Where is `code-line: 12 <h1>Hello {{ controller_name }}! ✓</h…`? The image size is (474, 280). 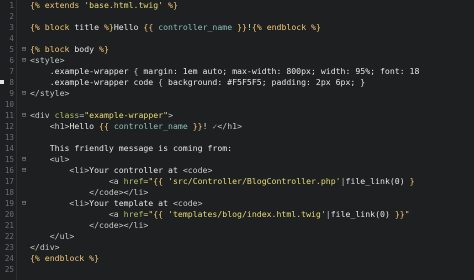
code-line: 12 <h1>Hello {{ controller_name }}! ✓</h… is located at coordinates (237, 126).